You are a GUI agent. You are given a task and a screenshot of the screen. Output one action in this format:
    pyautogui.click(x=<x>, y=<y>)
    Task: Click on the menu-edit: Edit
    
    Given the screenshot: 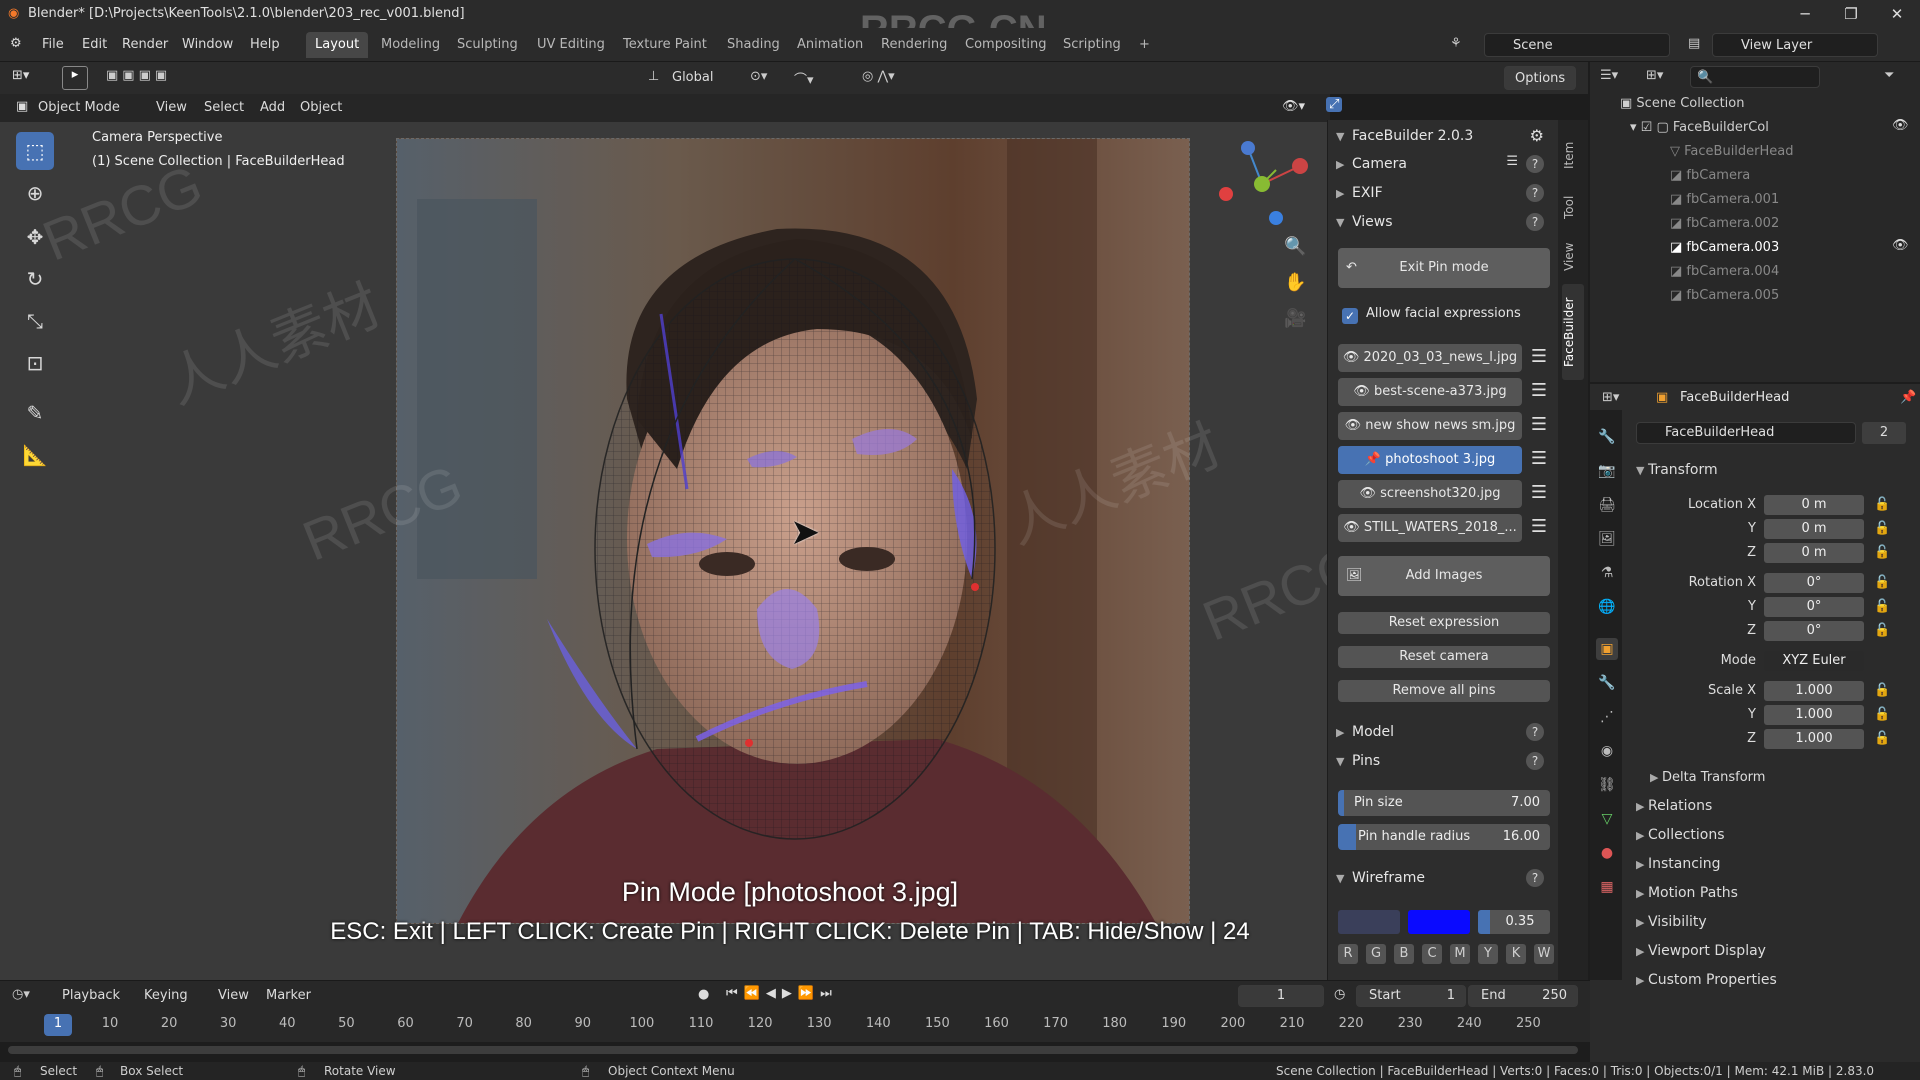 What is the action you would take?
    pyautogui.click(x=94, y=45)
    